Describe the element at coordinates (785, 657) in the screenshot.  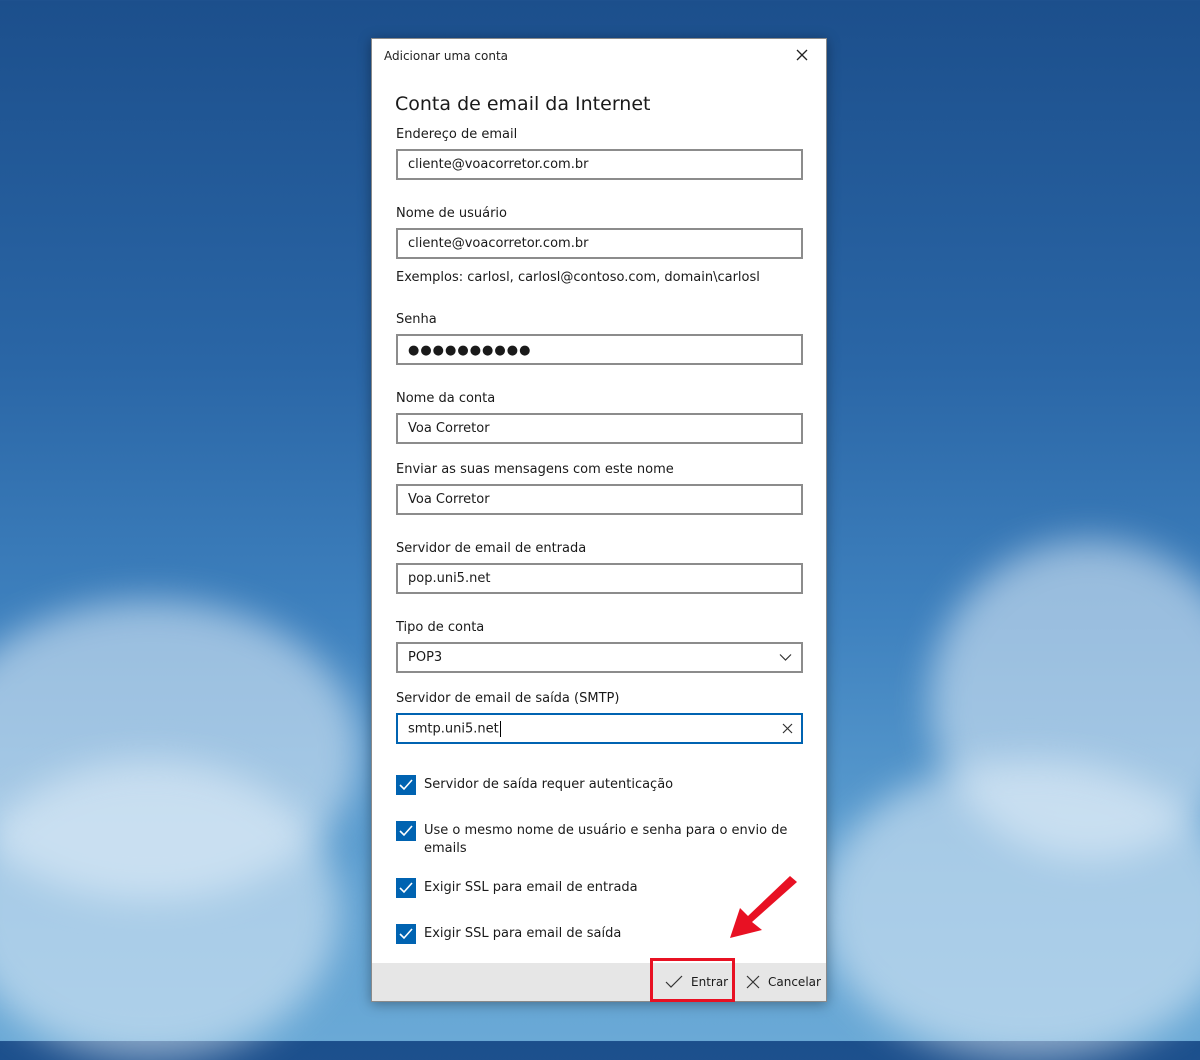
I see `chevron-down-icon` at that location.